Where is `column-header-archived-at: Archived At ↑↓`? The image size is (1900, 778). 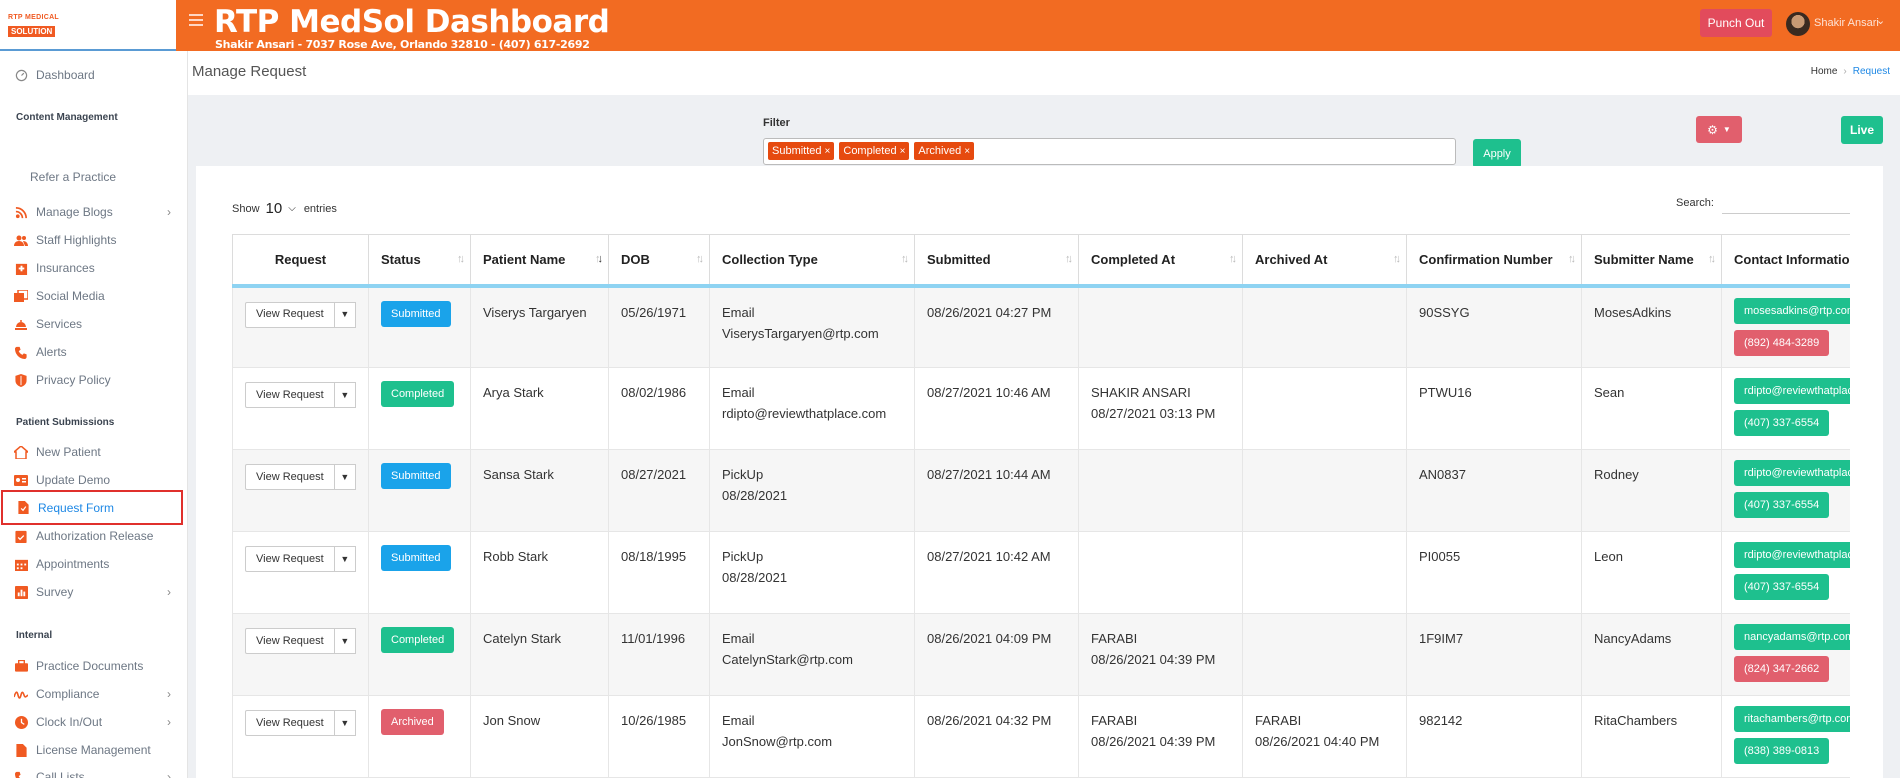
column-header-archived-at: Archived At ↑↓ is located at coordinates (1324, 261).